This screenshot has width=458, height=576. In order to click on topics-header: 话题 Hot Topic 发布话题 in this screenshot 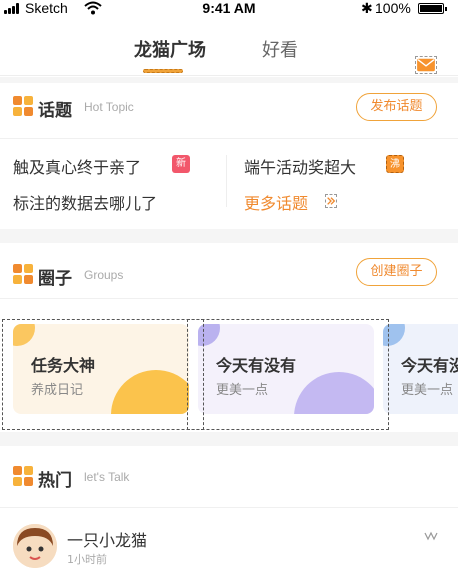, I will do `click(229, 111)`.